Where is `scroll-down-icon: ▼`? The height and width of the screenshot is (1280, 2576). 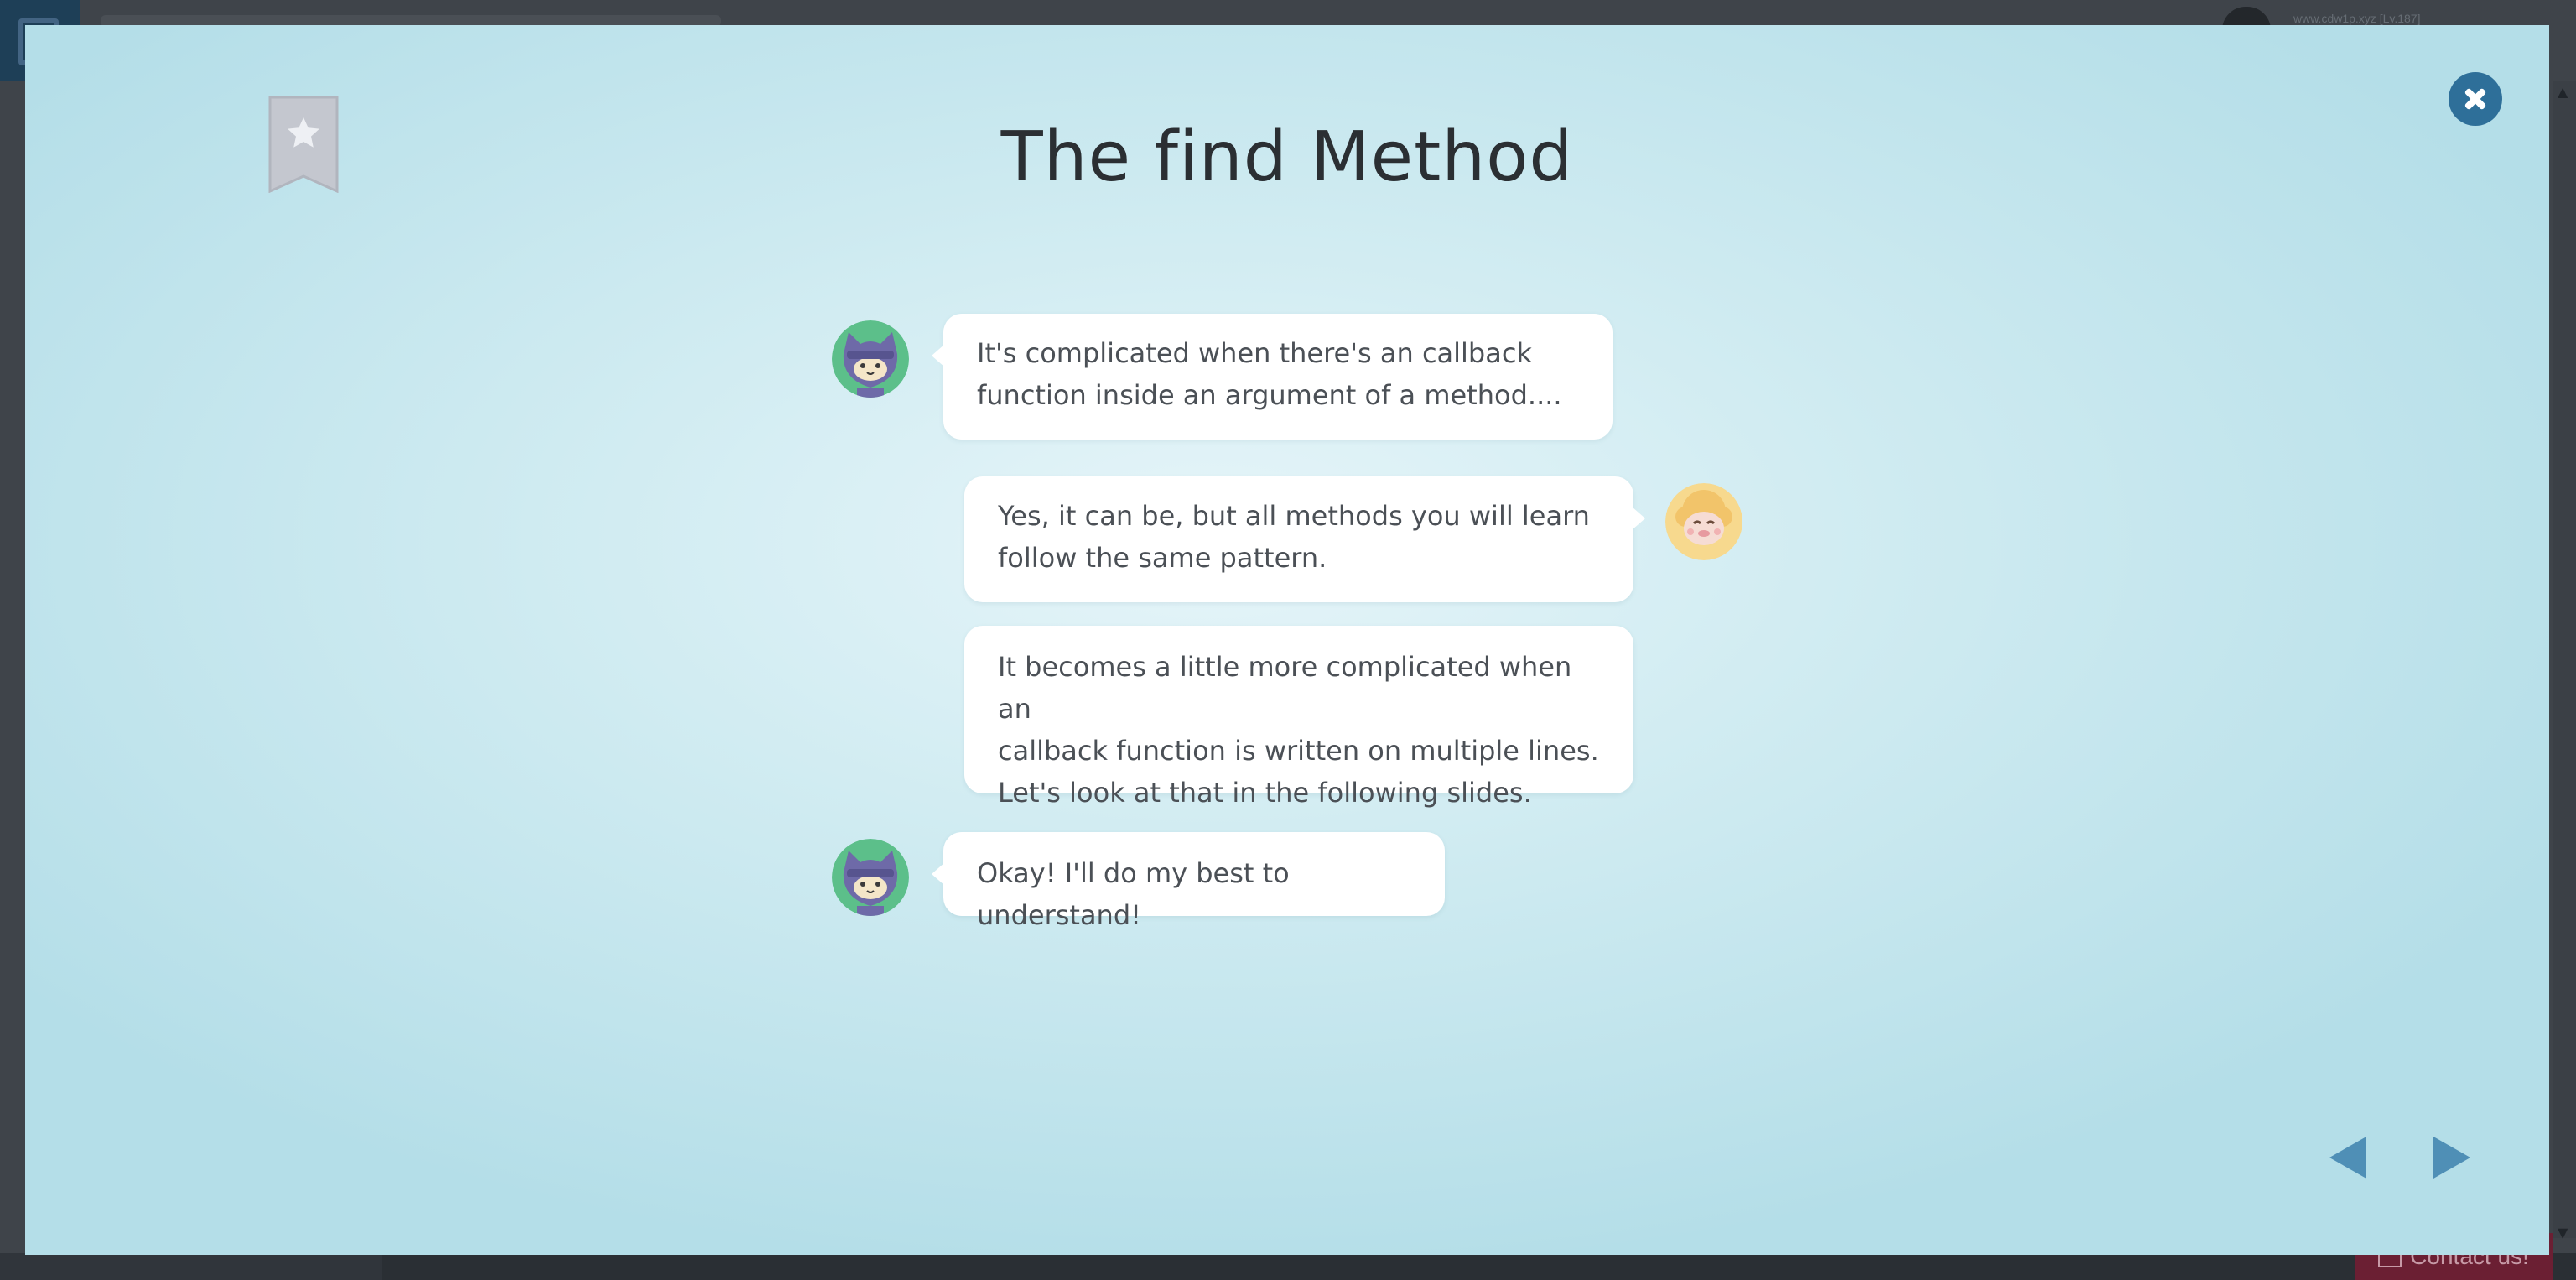 scroll-down-icon: ▼ is located at coordinates (2563, 1233).